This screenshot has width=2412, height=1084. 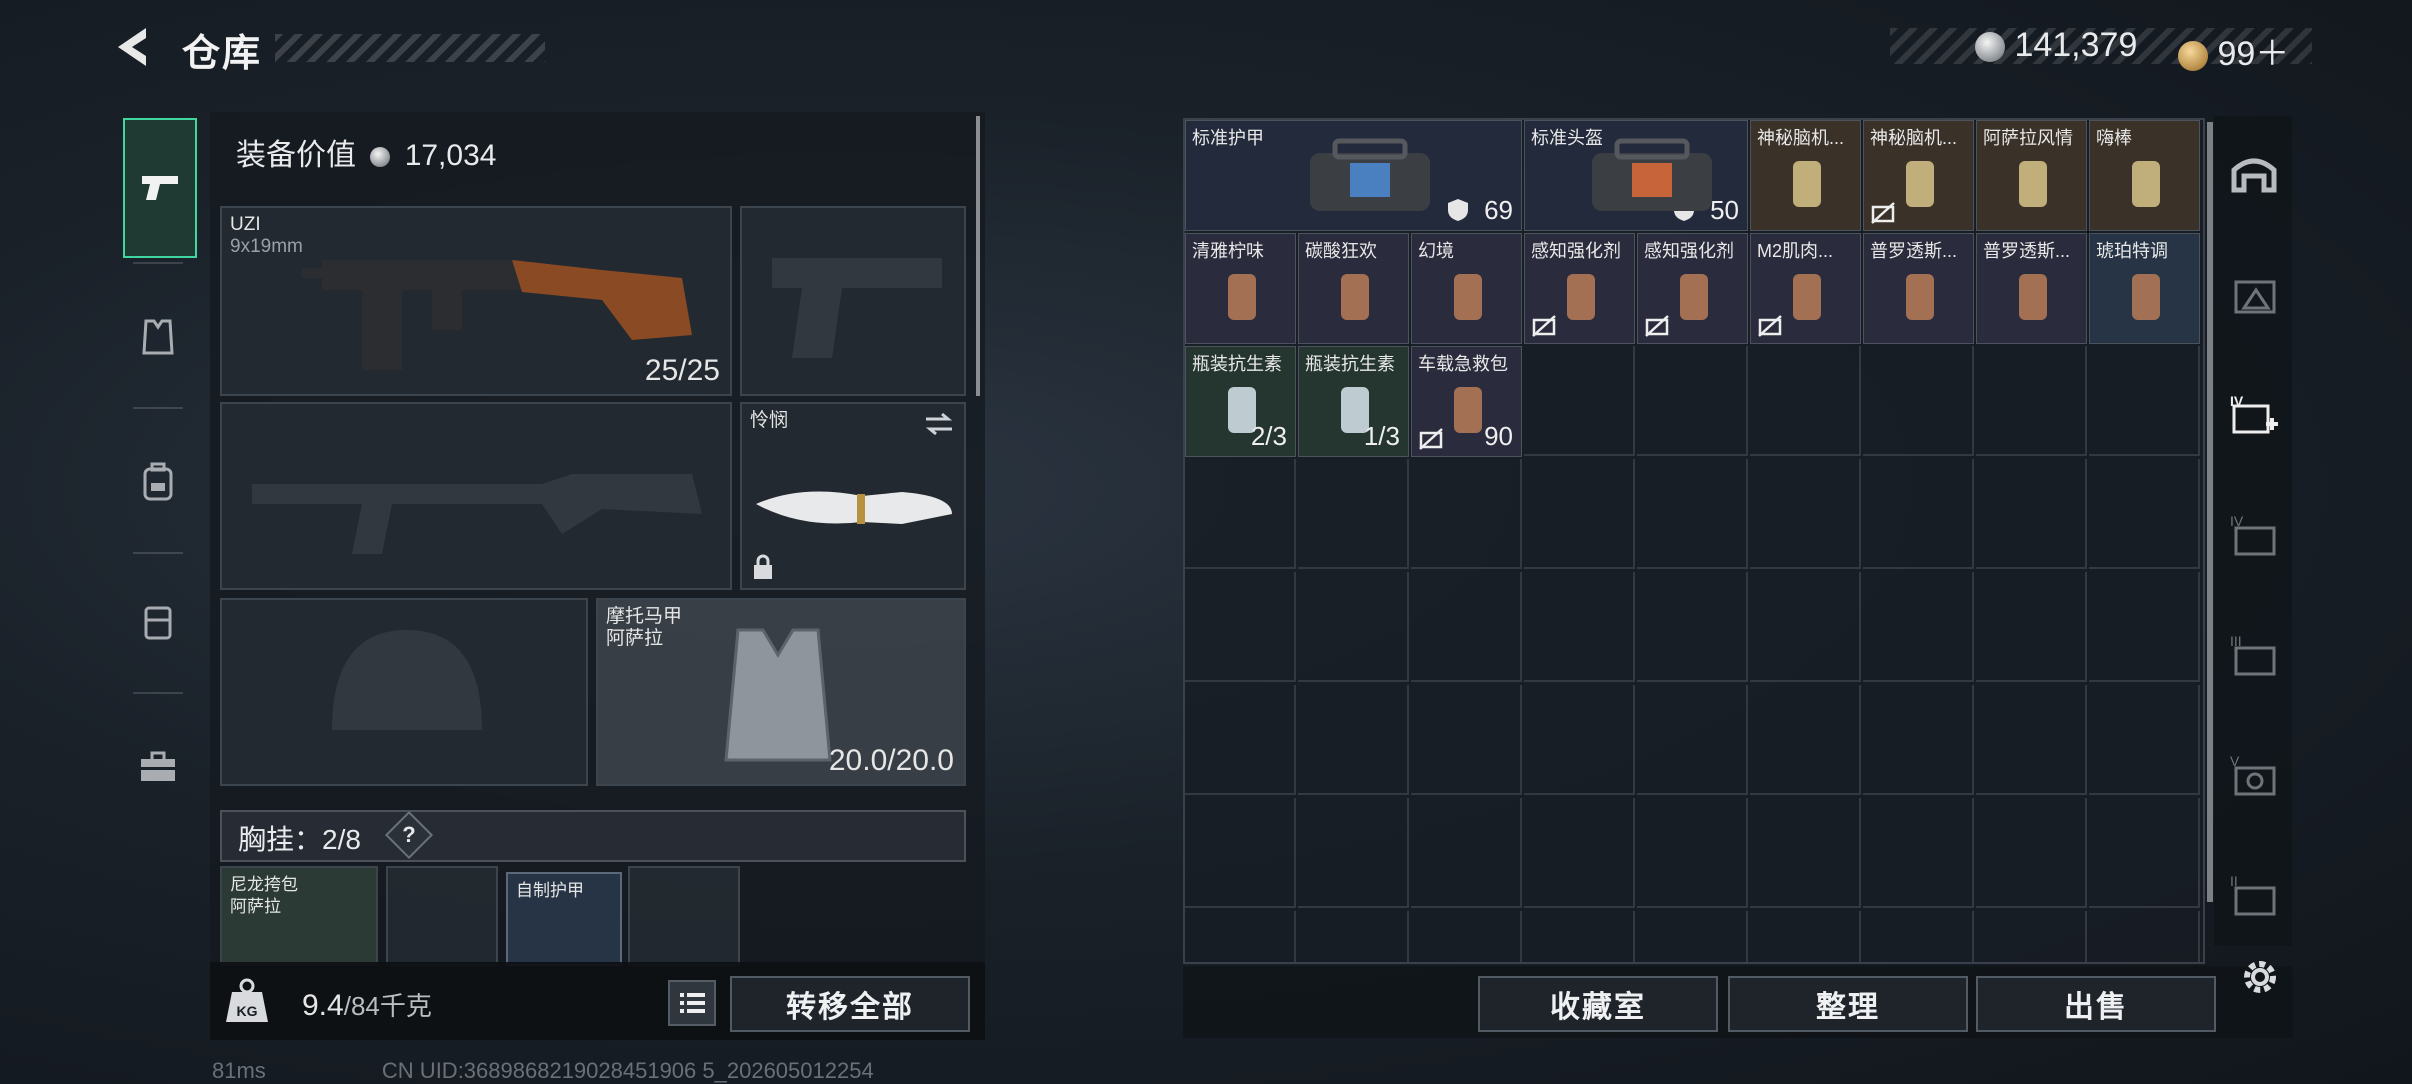 What do you see at coordinates (2233, 50) in the screenshot?
I see `currency-gold: 99＋` at bounding box center [2233, 50].